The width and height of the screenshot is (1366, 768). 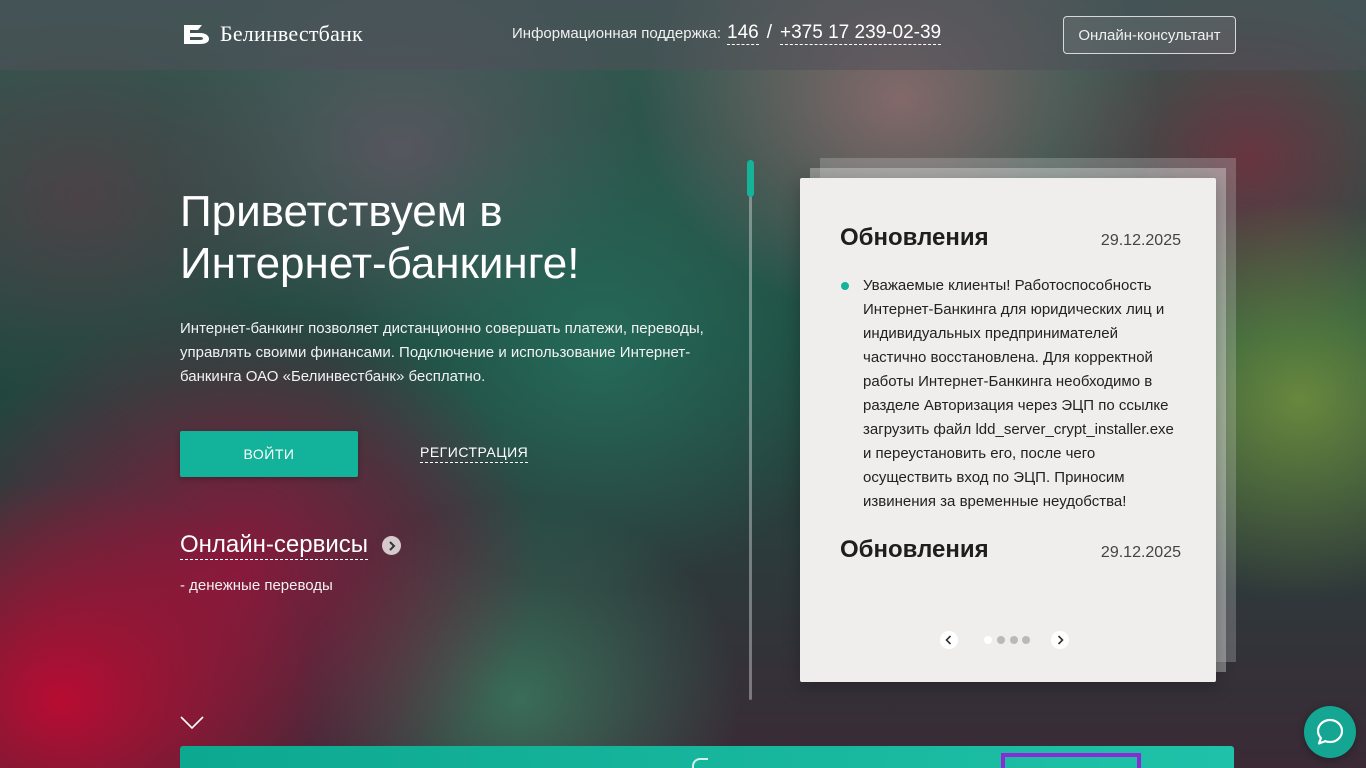 What do you see at coordinates (256, 585) in the screenshot?
I see `service-item-money-transfers: - денежные переводы` at bounding box center [256, 585].